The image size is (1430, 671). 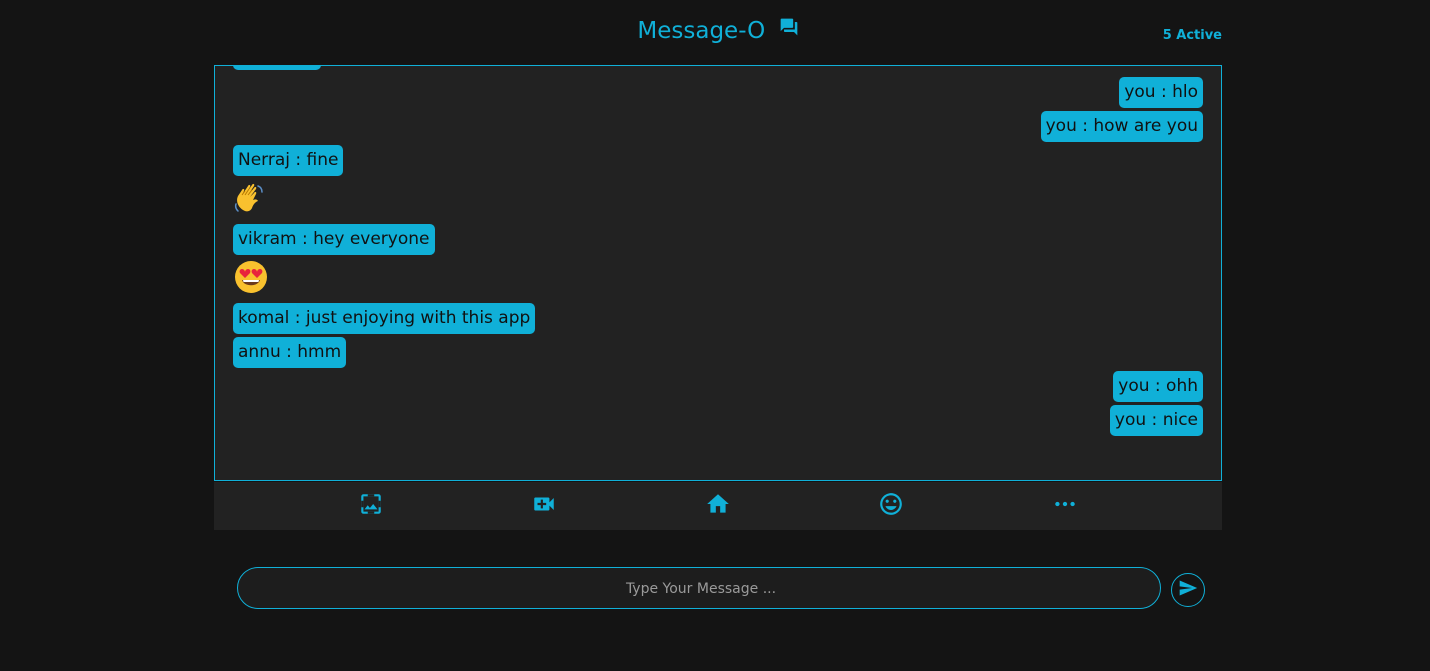 I want to click on chat-icon, so click(x=789, y=30).